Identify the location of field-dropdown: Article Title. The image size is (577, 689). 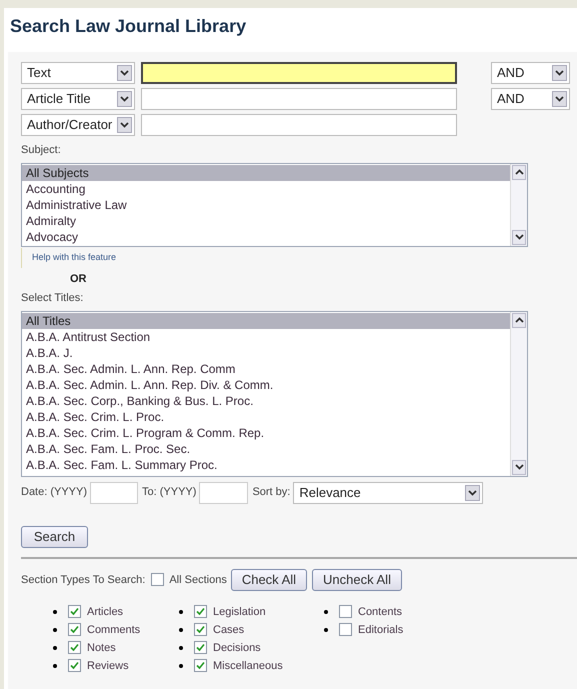
(78, 99).